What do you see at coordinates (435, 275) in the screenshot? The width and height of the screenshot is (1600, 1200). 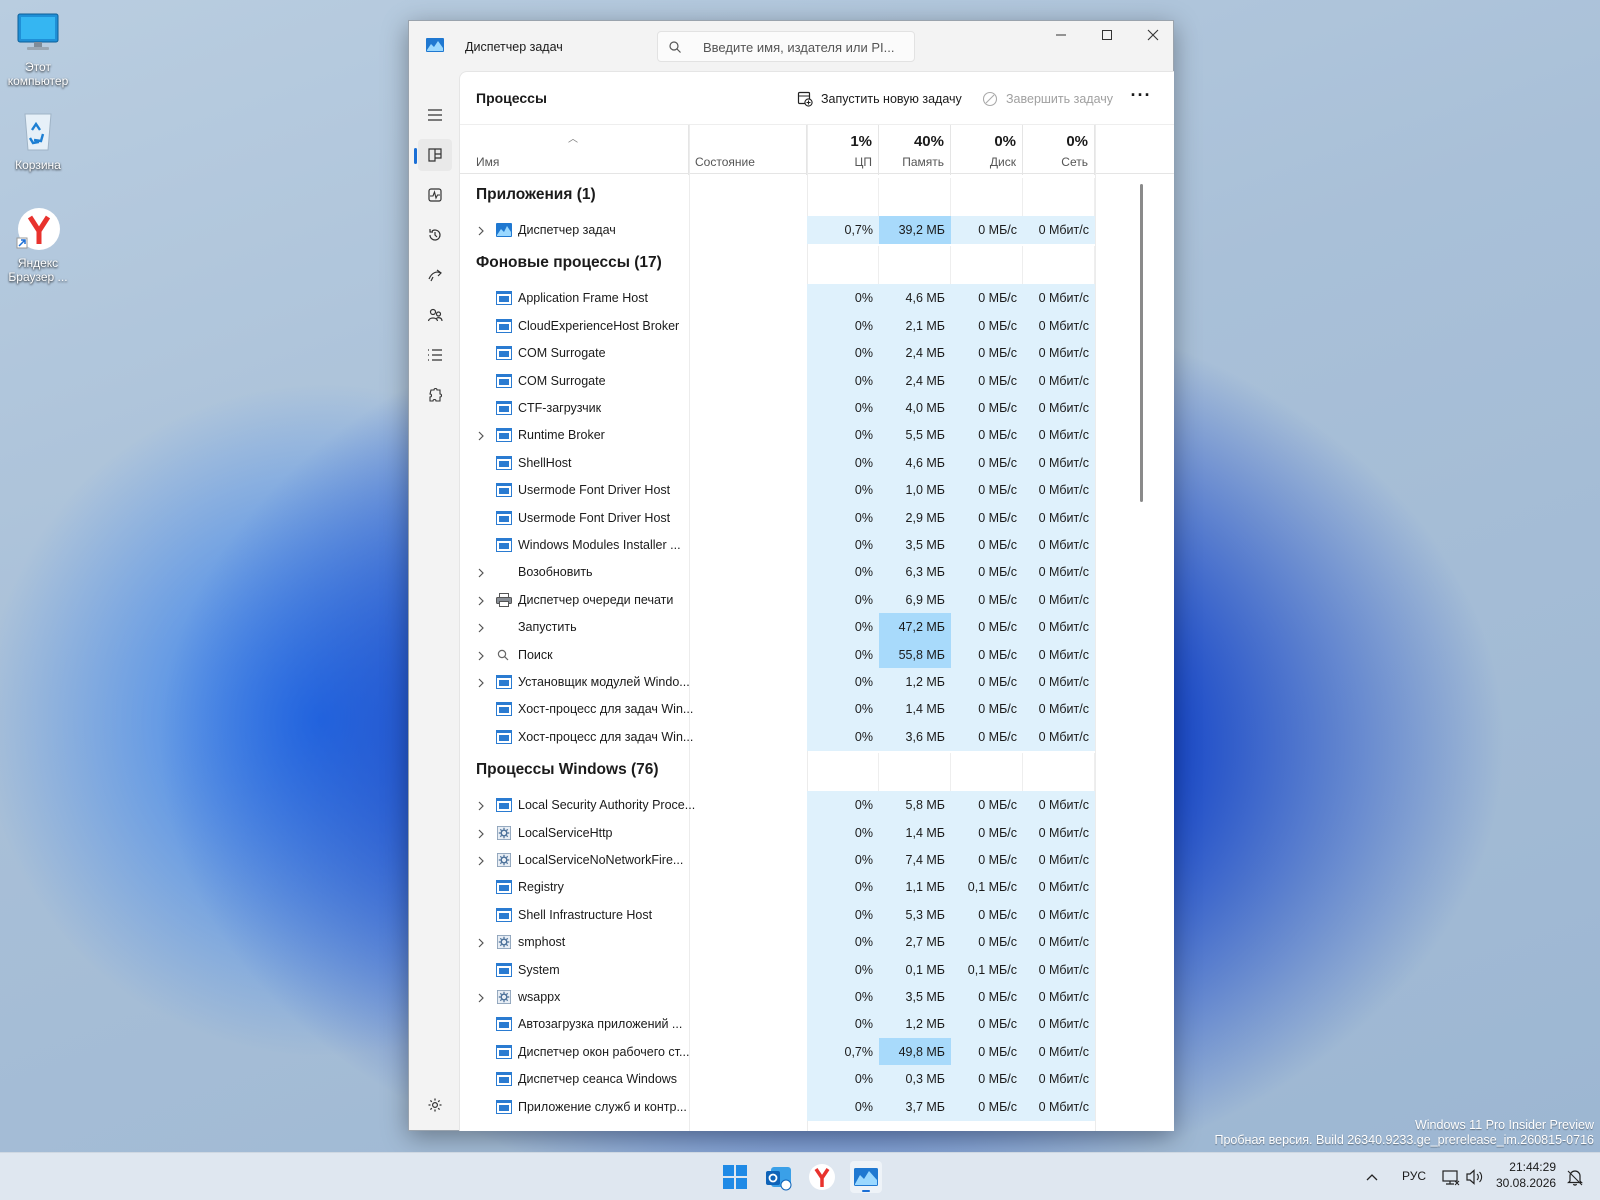 I see `nav-startup-apps` at bounding box center [435, 275].